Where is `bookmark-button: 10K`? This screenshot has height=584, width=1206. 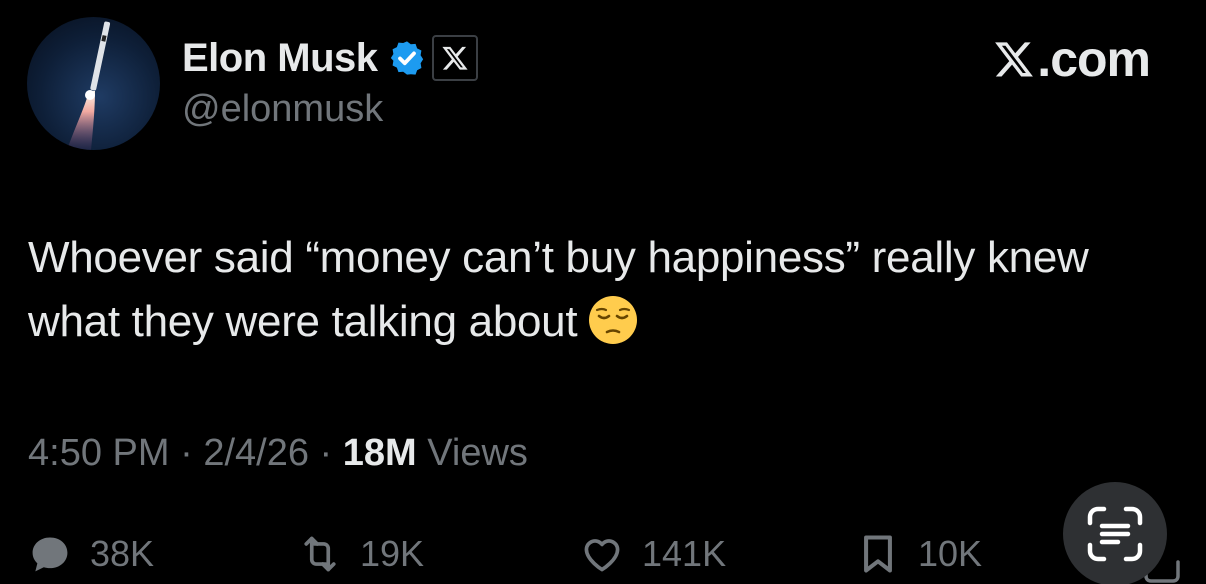 bookmark-button: 10K is located at coordinates (919, 554).